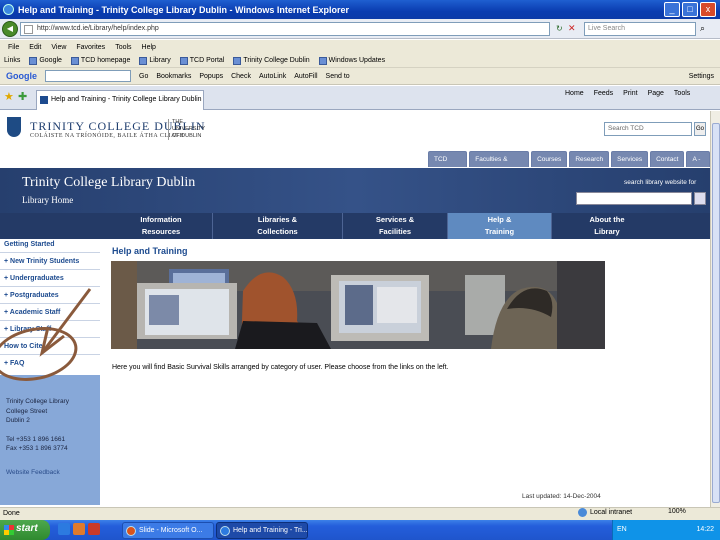 This screenshot has height=540, width=720. Describe the element at coordinates (149, 47) in the screenshot. I see `menu-help: Help` at that location.